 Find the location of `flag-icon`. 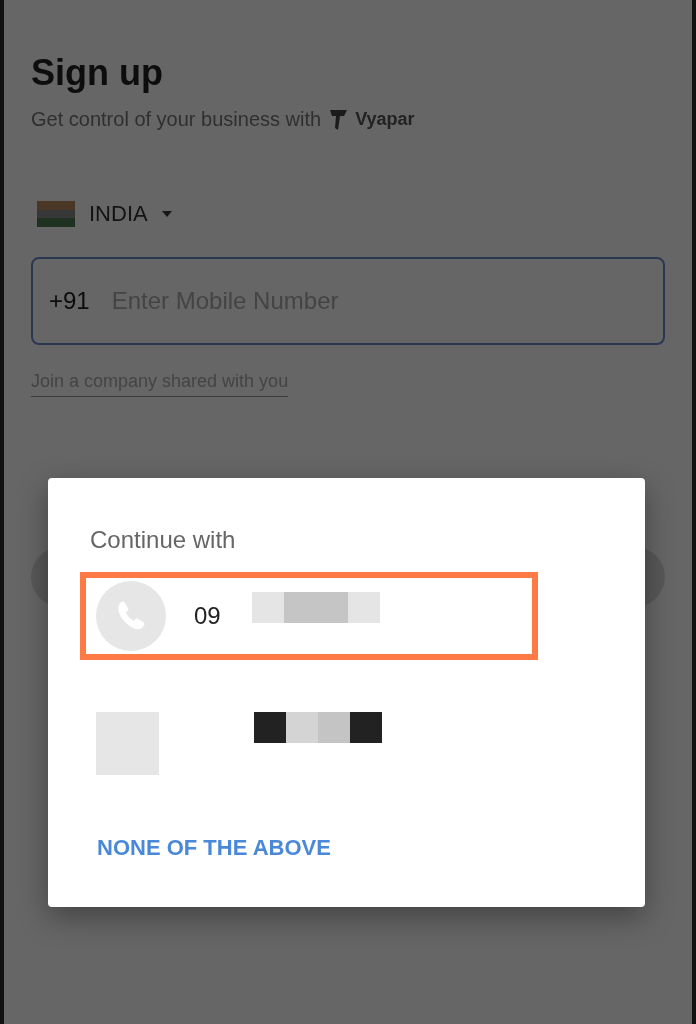

flag-icon is located at coordinates (56, 214).